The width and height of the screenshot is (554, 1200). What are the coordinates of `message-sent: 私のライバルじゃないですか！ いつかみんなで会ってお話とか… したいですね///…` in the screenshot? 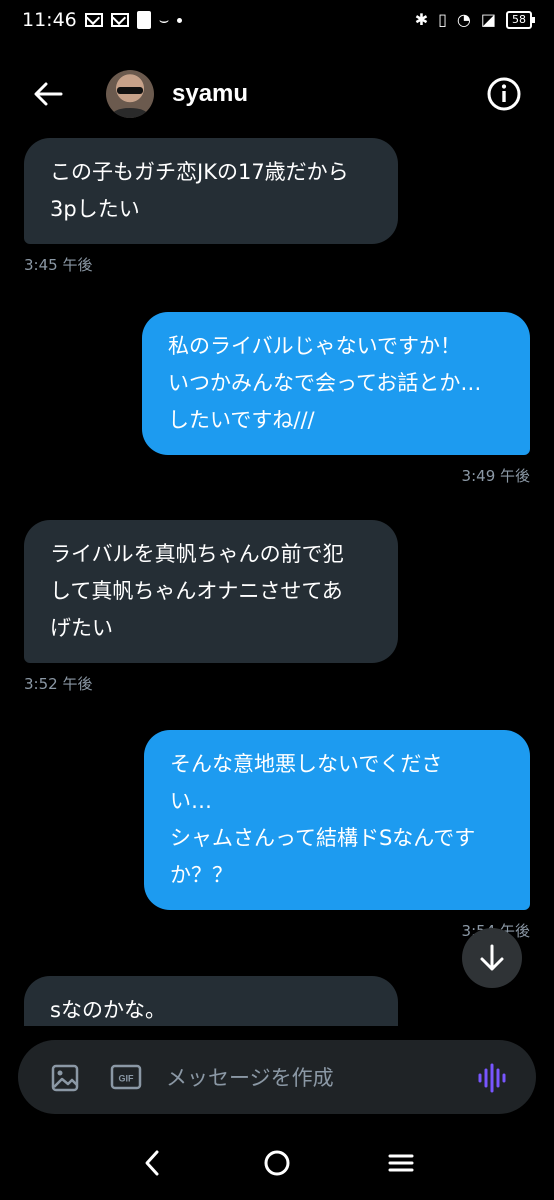 It's located at (336, 399).